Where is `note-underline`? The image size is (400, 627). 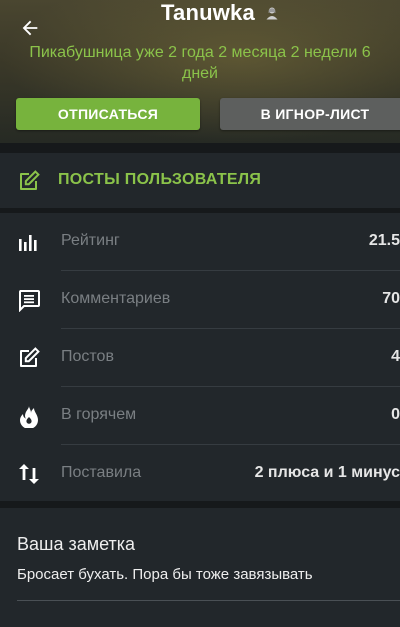 note-underline is located at coordinates (208, 600).